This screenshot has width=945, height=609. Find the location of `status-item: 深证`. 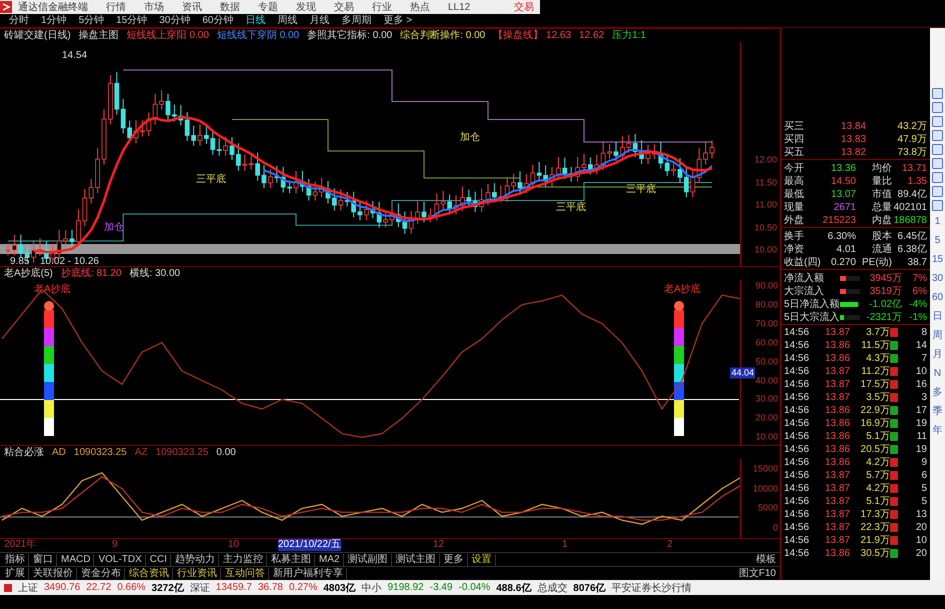

status-item: 深证 is located at coordinates (200, 588).